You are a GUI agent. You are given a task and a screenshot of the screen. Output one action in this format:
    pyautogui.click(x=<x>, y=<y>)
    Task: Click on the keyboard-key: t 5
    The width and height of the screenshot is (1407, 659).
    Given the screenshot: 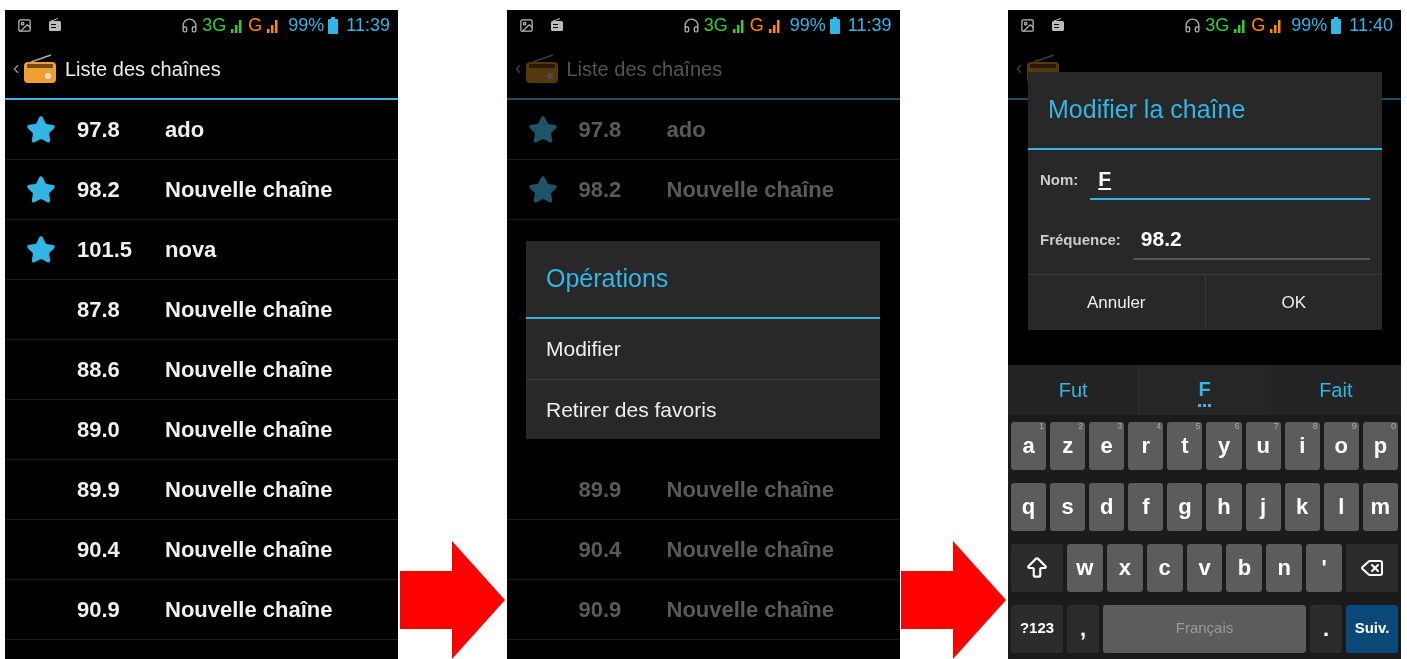 What is the action you would take?
    pyautogui.click(x=1185, y=445)
    